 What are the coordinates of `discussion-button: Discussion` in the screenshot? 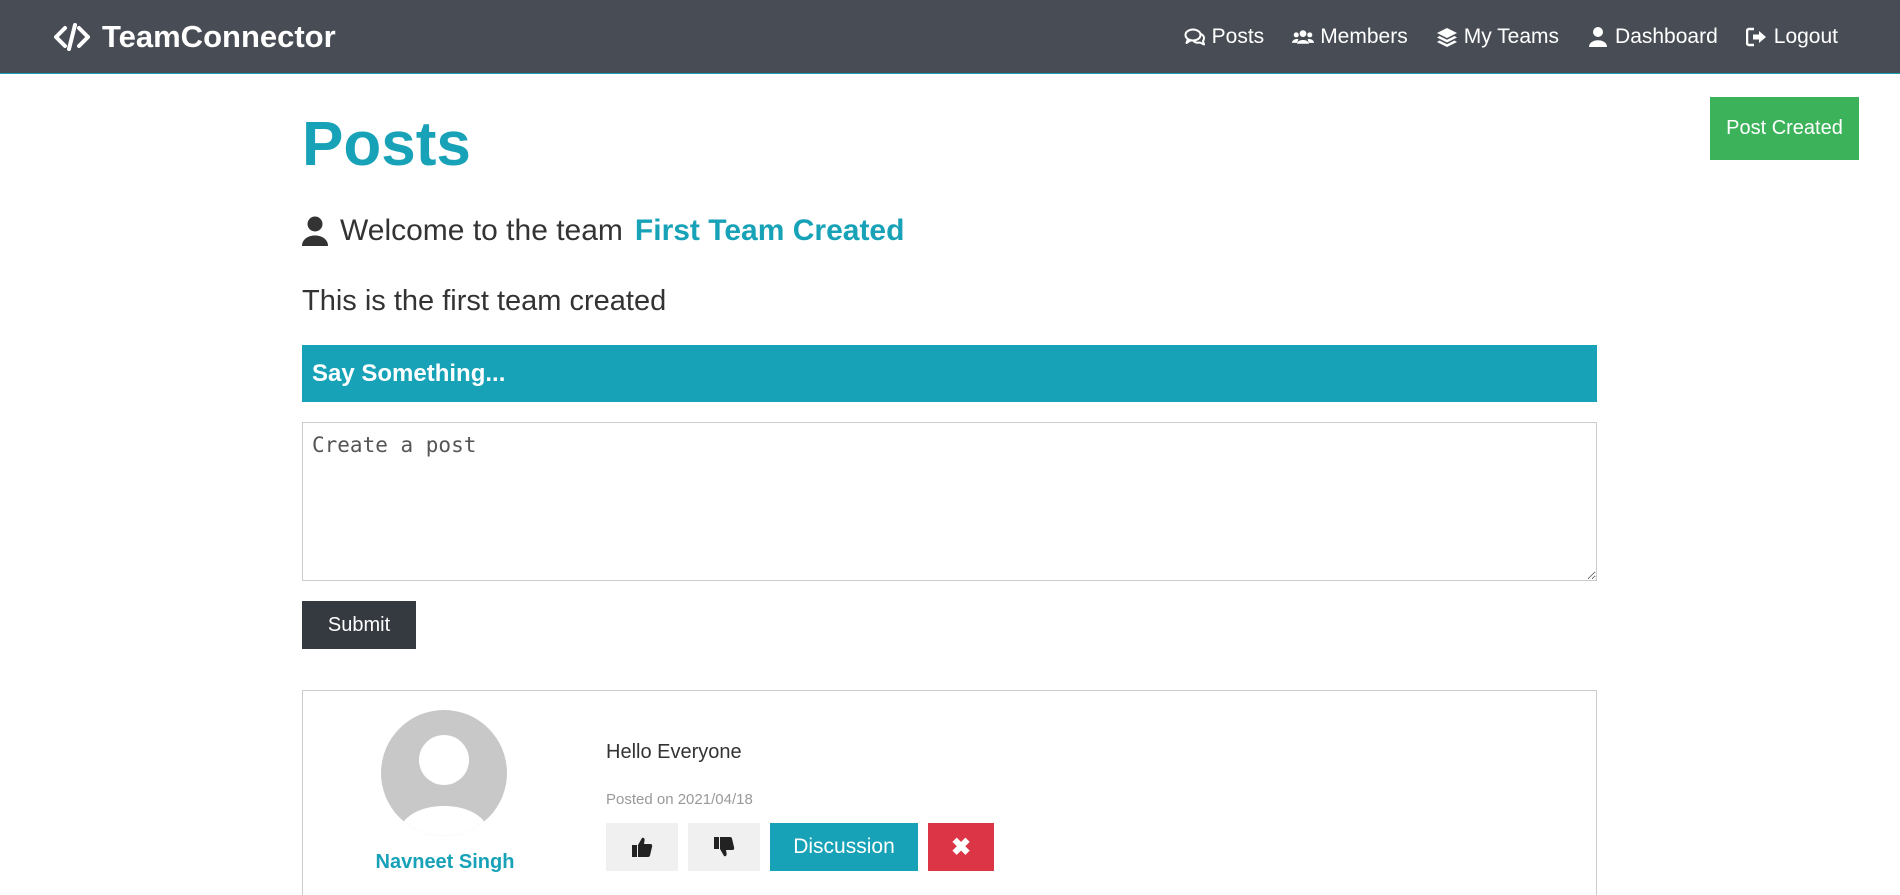 It's located at (844, 847).